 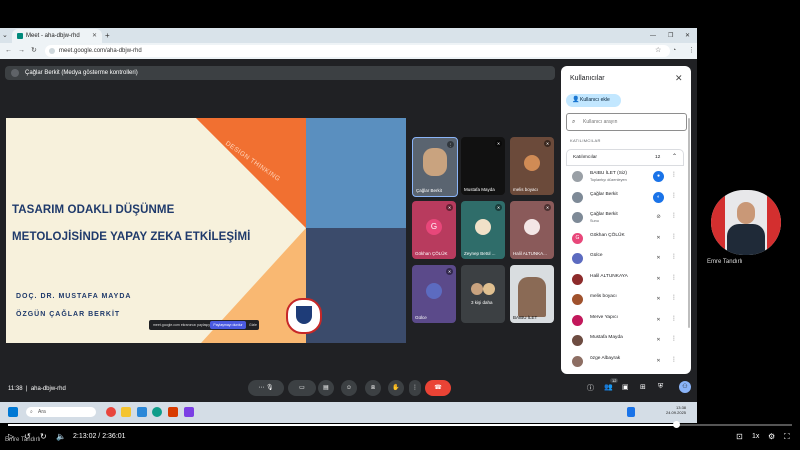 I want to click on participant-row: BAIBU İLET (Siz) Toplantıyı düzenleyen ● ⋮, so click(x=624, y=177).